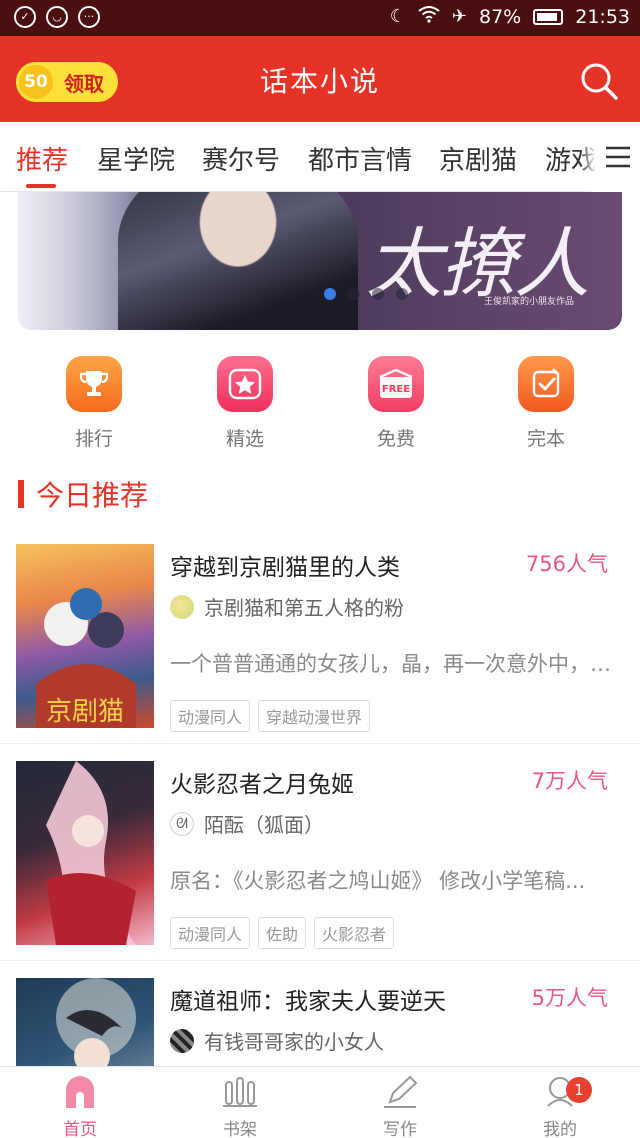 This screenshot has height=1138, width=640. Describe the element at coordinates (93, 439) in the screenshot. I see `ranking-label: 排行` at that location.